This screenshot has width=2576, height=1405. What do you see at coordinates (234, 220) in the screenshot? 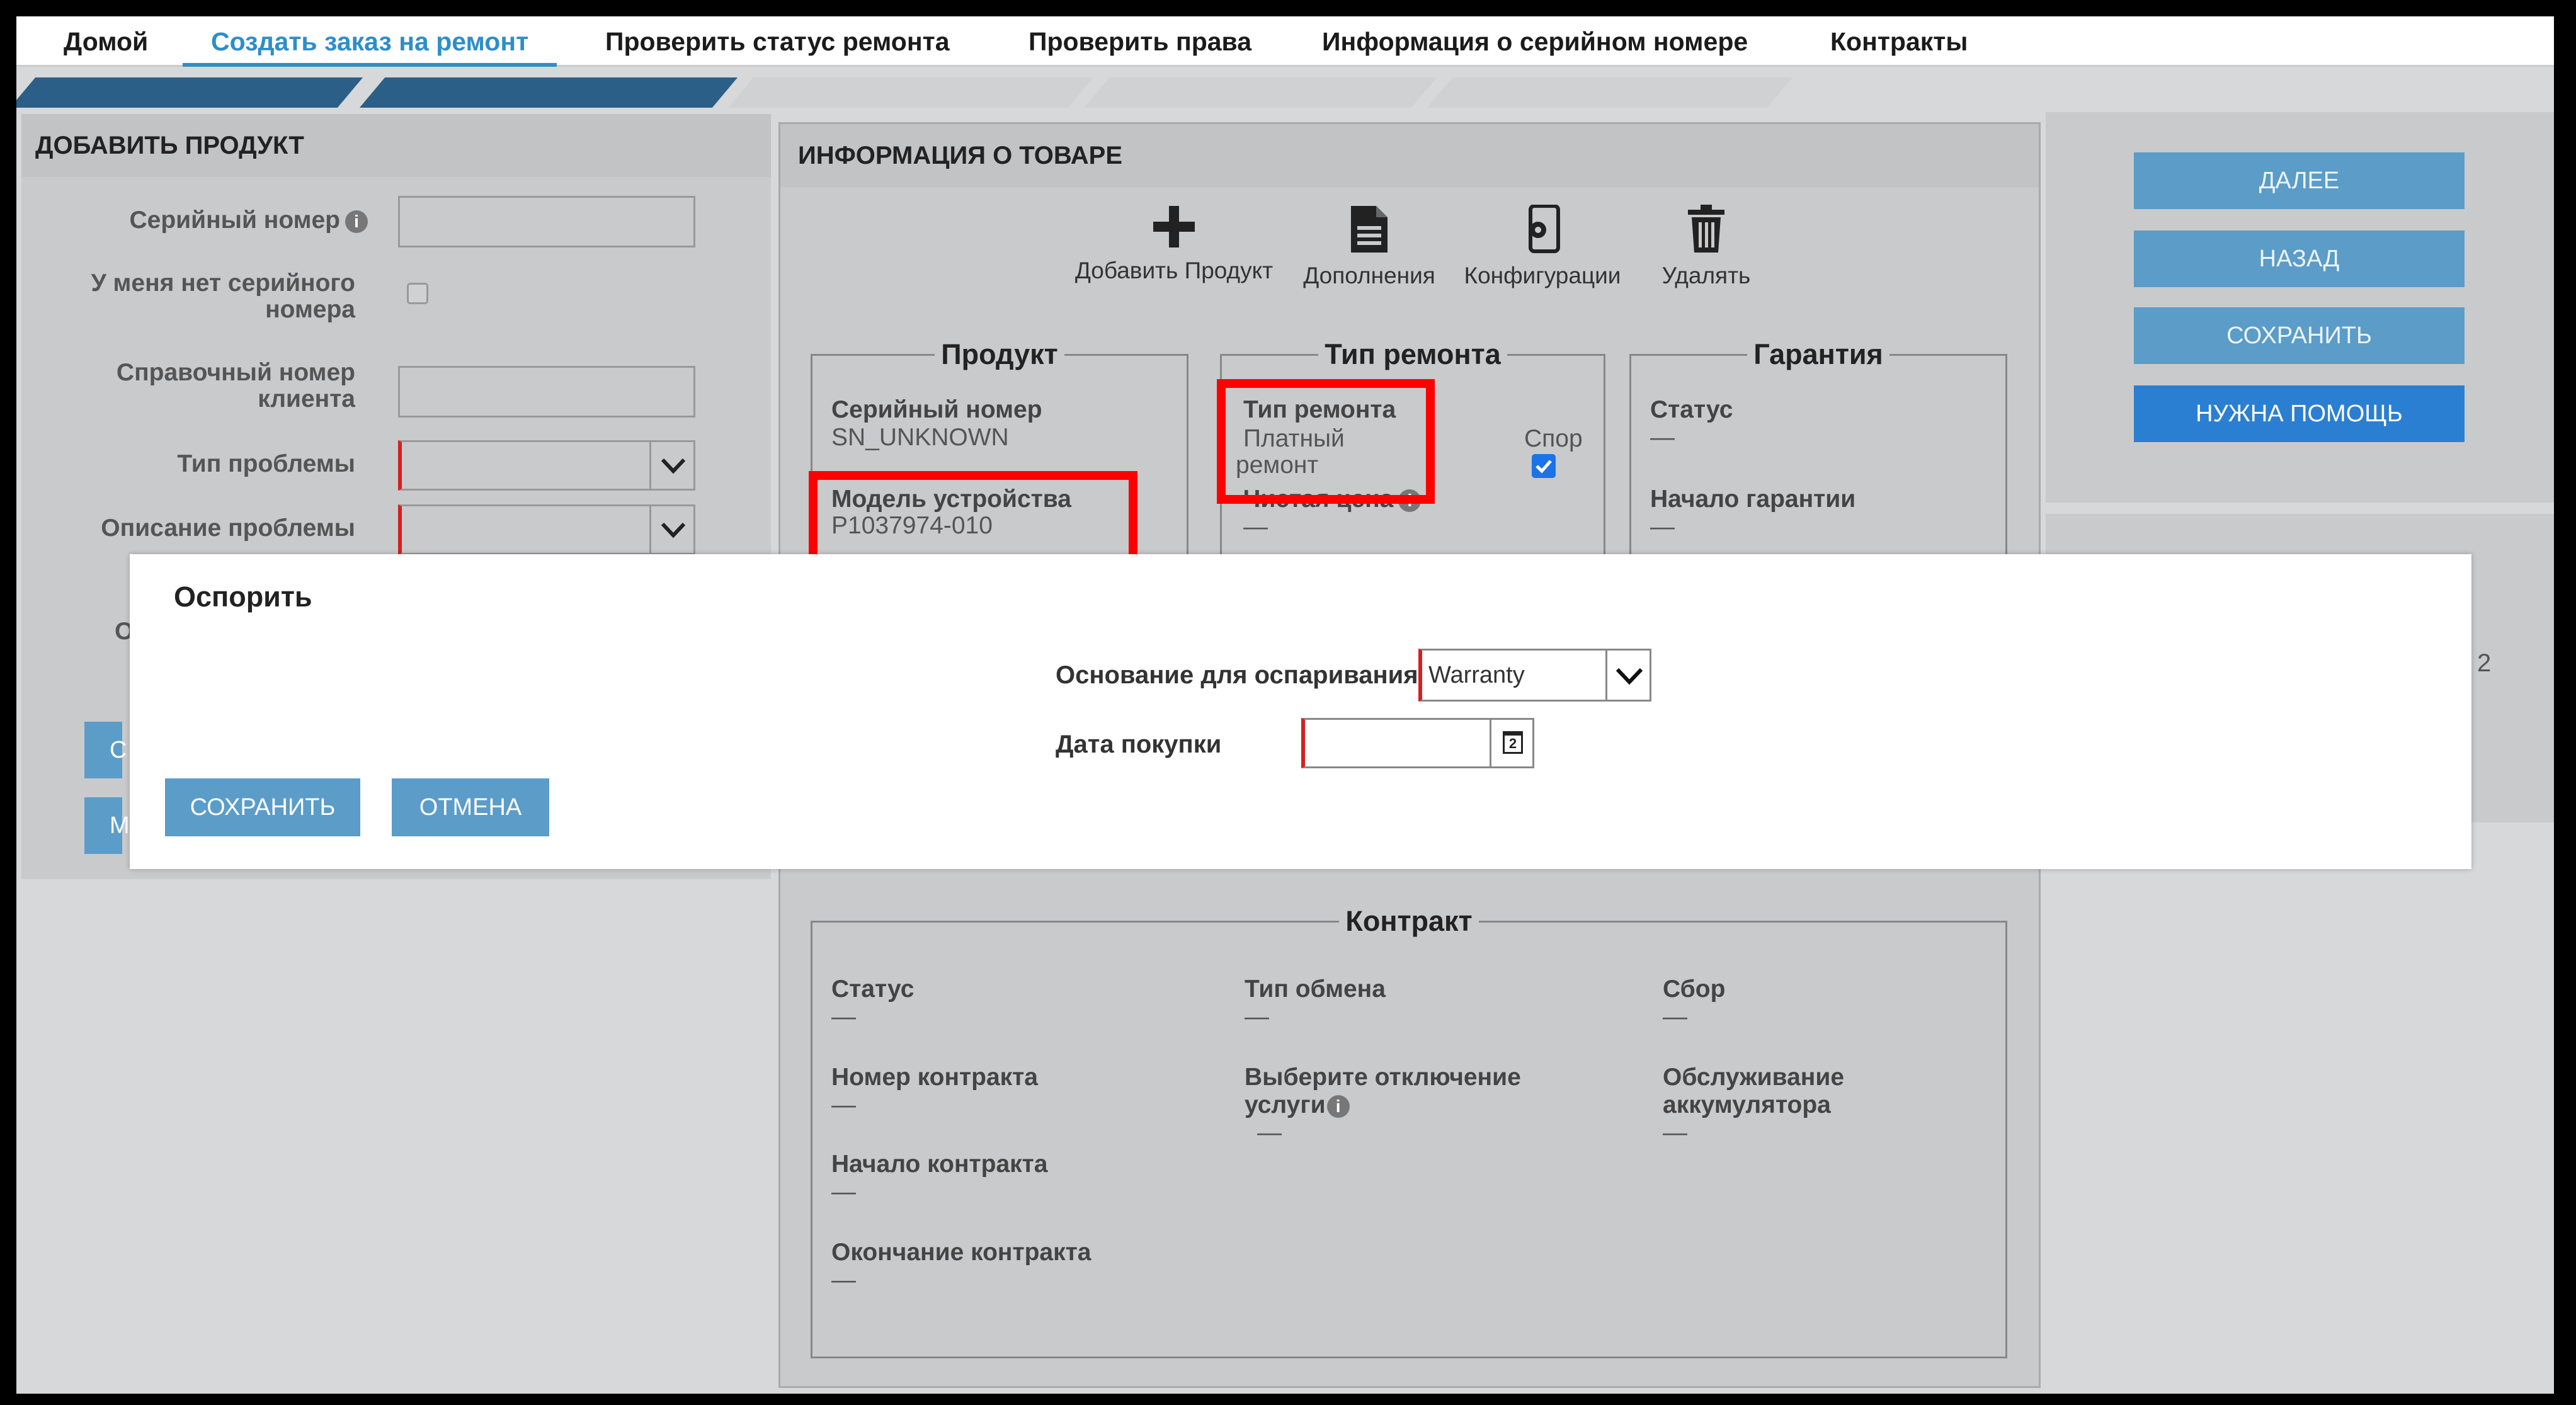
I see `serial-number-label-text: Серийный номер` at bounding box center [234, 220].